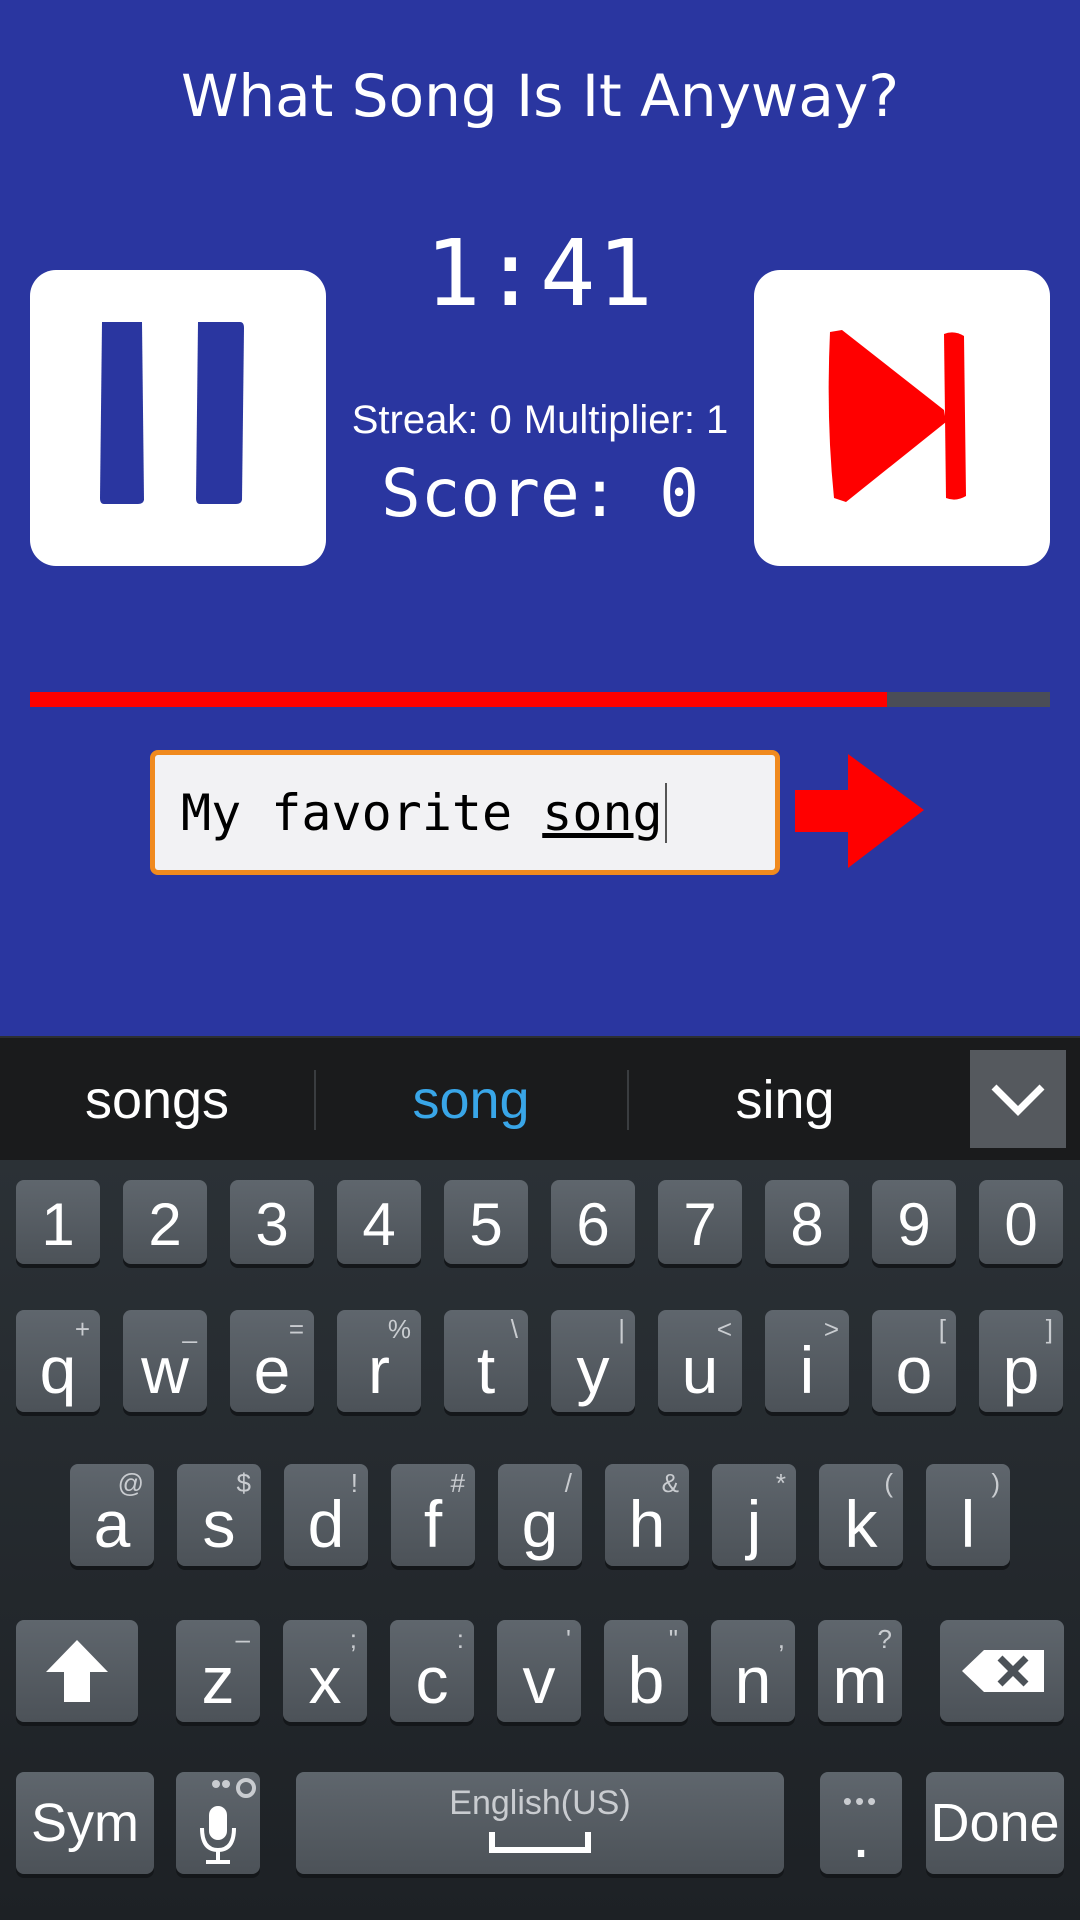 This screenshot has height=1920, width=1080. I want to click on key-t: \ t, so click(486, 1361).